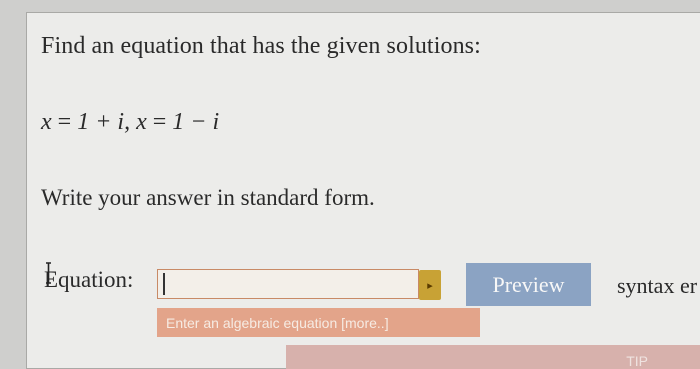  Describe the element at coordinates (657, 286) in the screenshot. I see `syntax-error-link: syntax er` at that location.